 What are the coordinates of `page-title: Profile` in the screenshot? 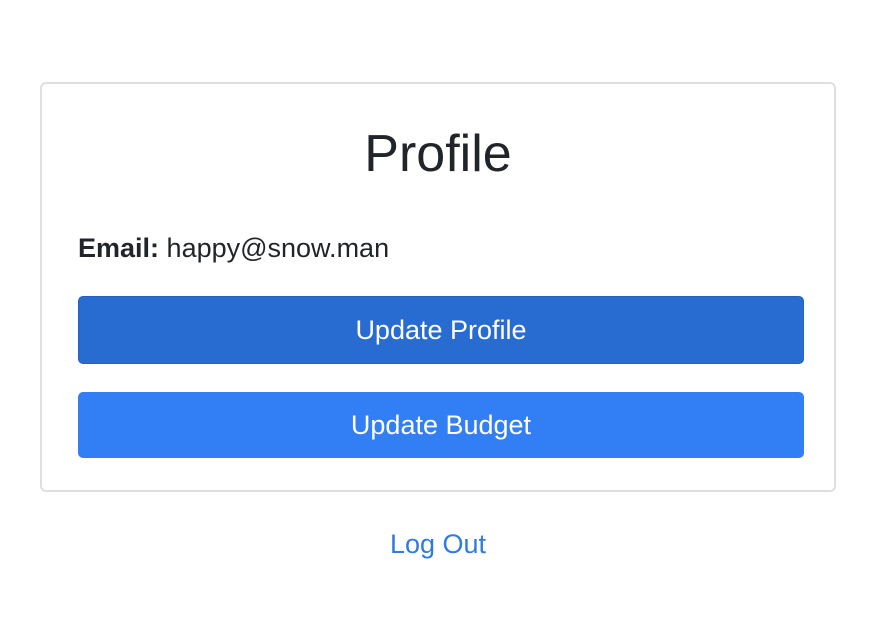 It's located at (438, 154).